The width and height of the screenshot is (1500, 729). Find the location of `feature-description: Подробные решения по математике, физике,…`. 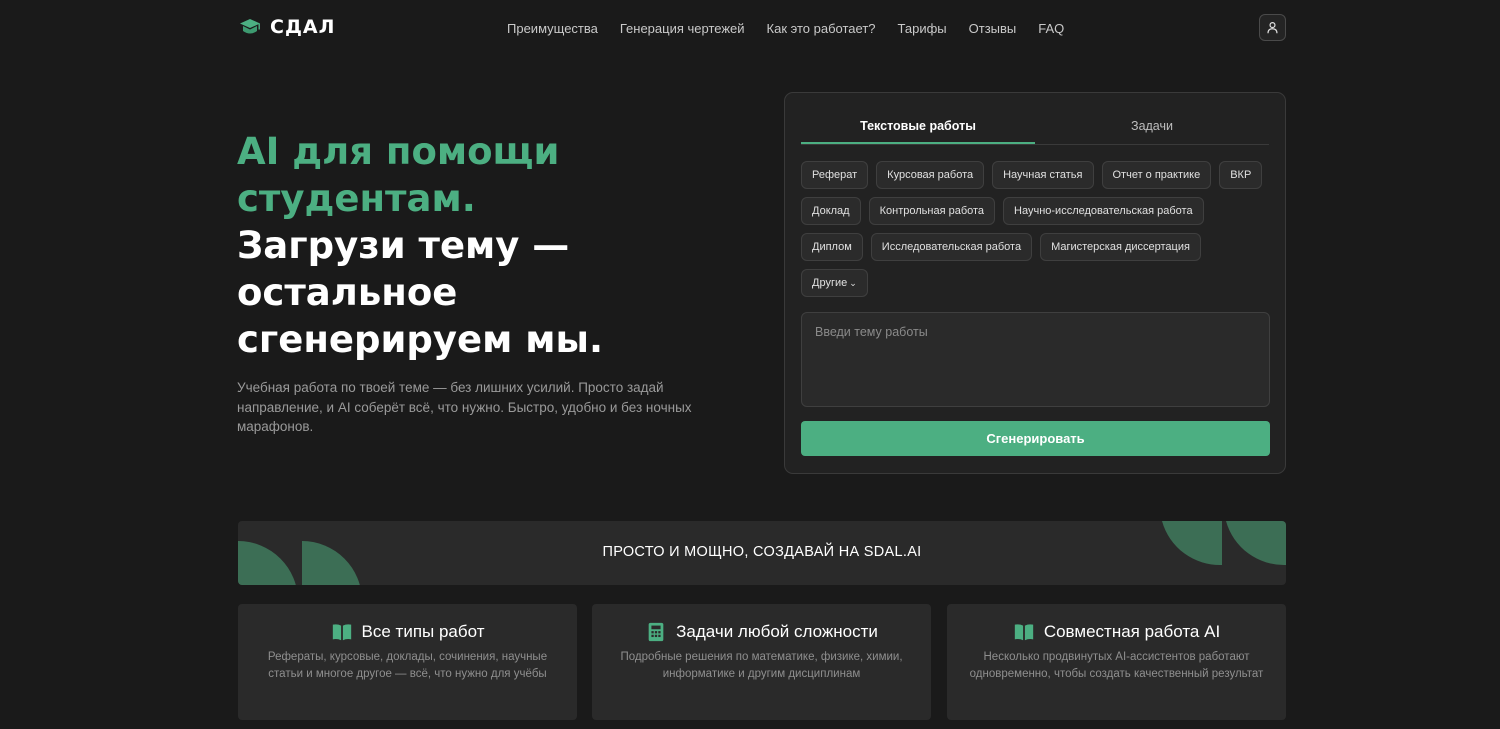

feature-description: Подробные решения по математике, физике,… is located at coordinates (761, 665).